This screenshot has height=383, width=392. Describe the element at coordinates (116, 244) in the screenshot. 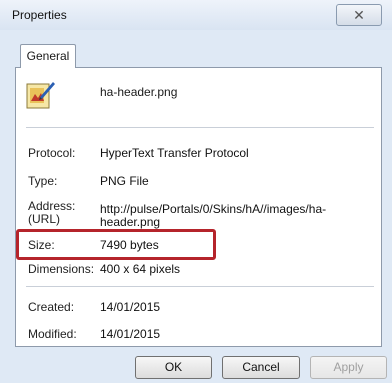

I see `size-highlight-box` at that location.